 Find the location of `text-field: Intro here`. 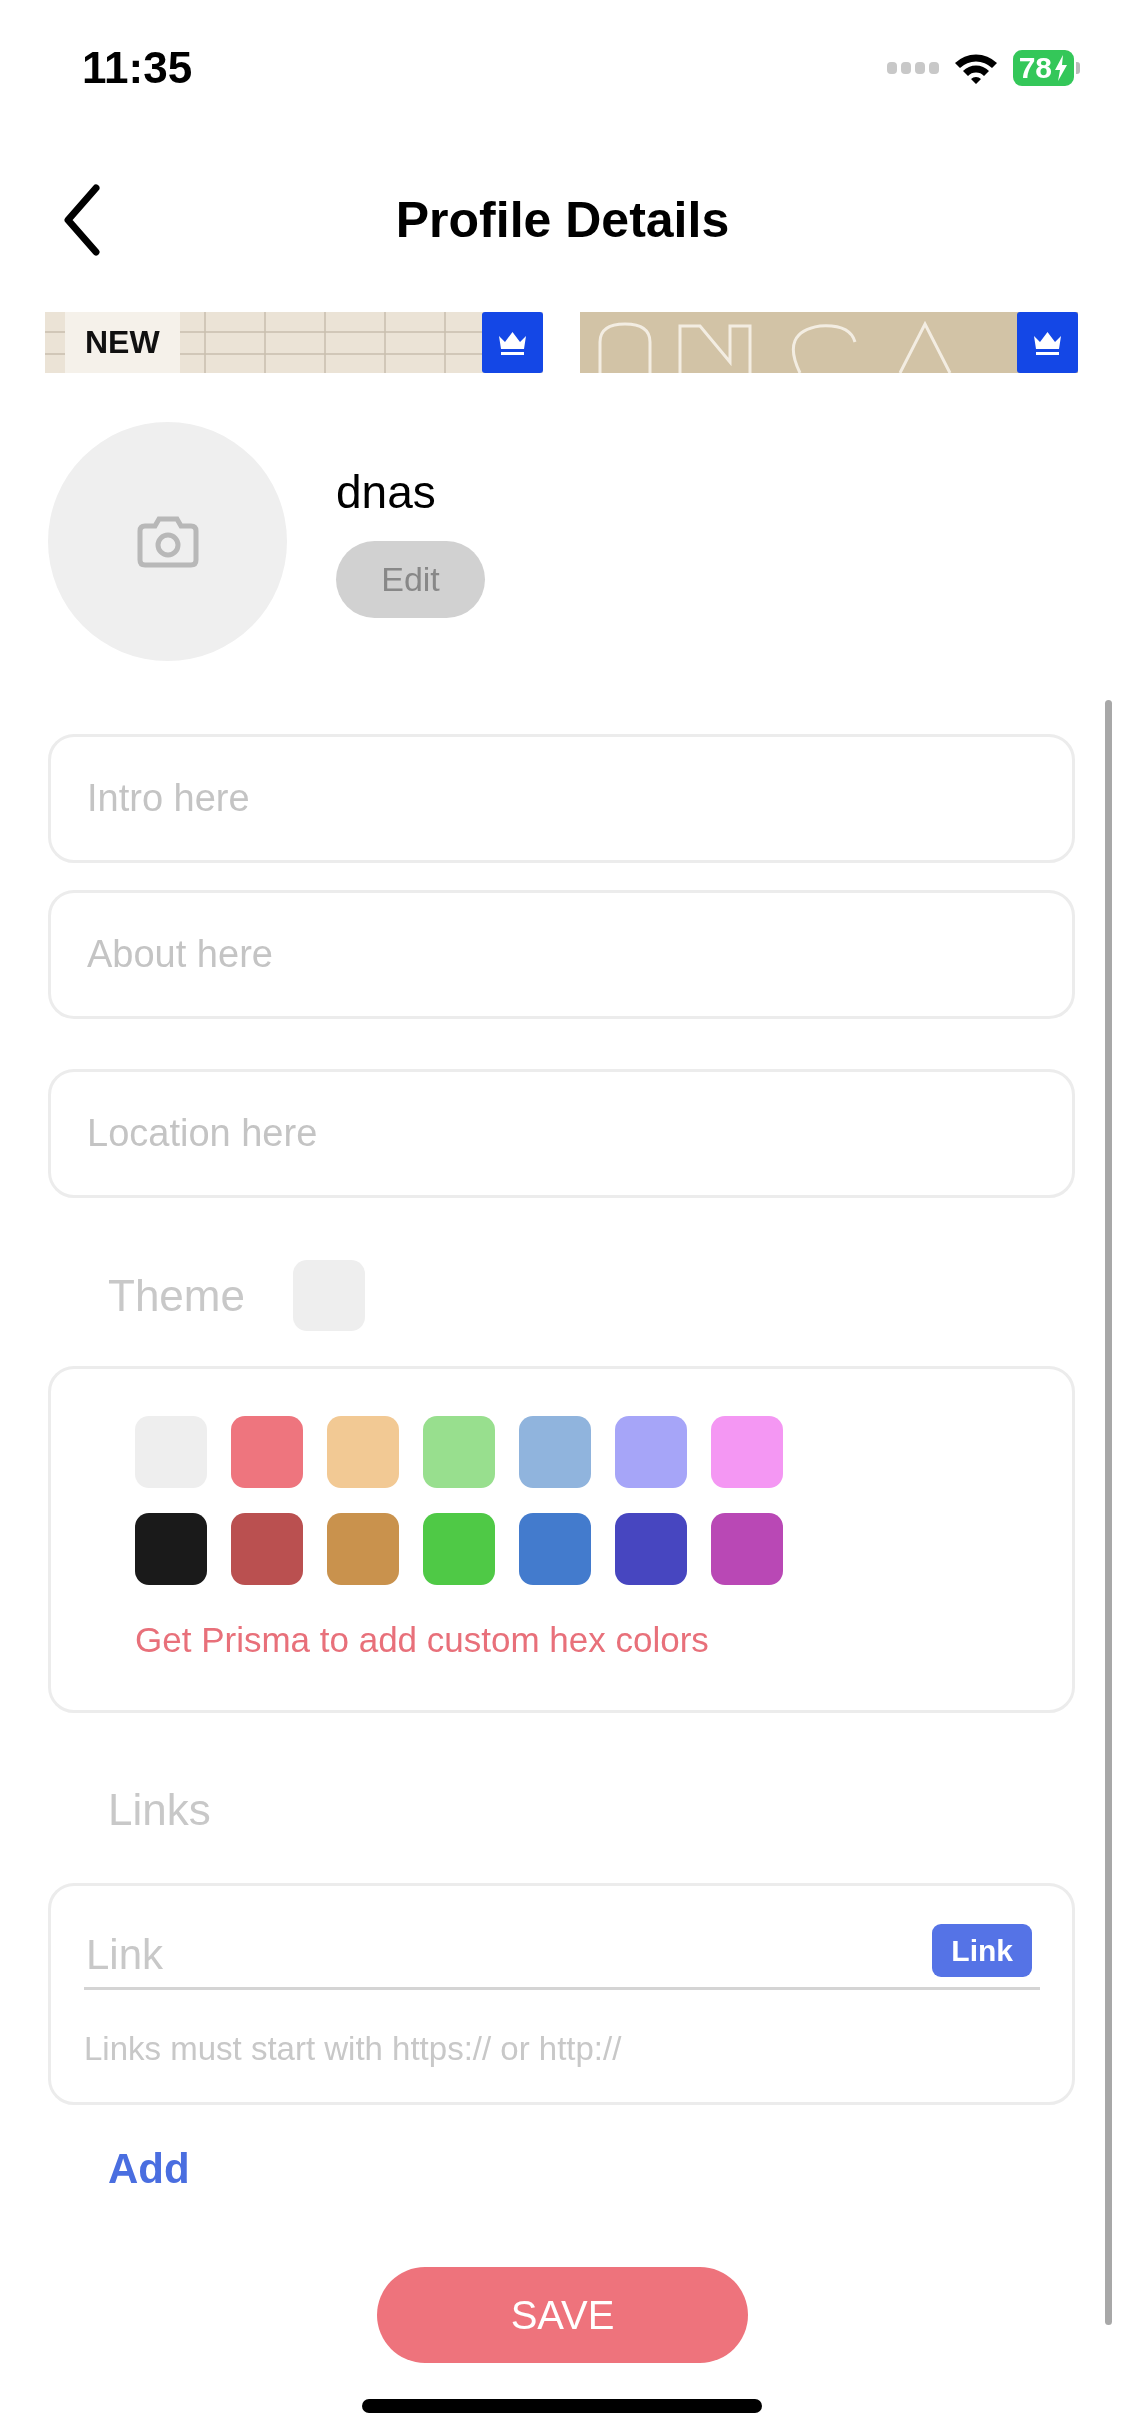

text-field: Intro here is located at coordinates (561, 798).